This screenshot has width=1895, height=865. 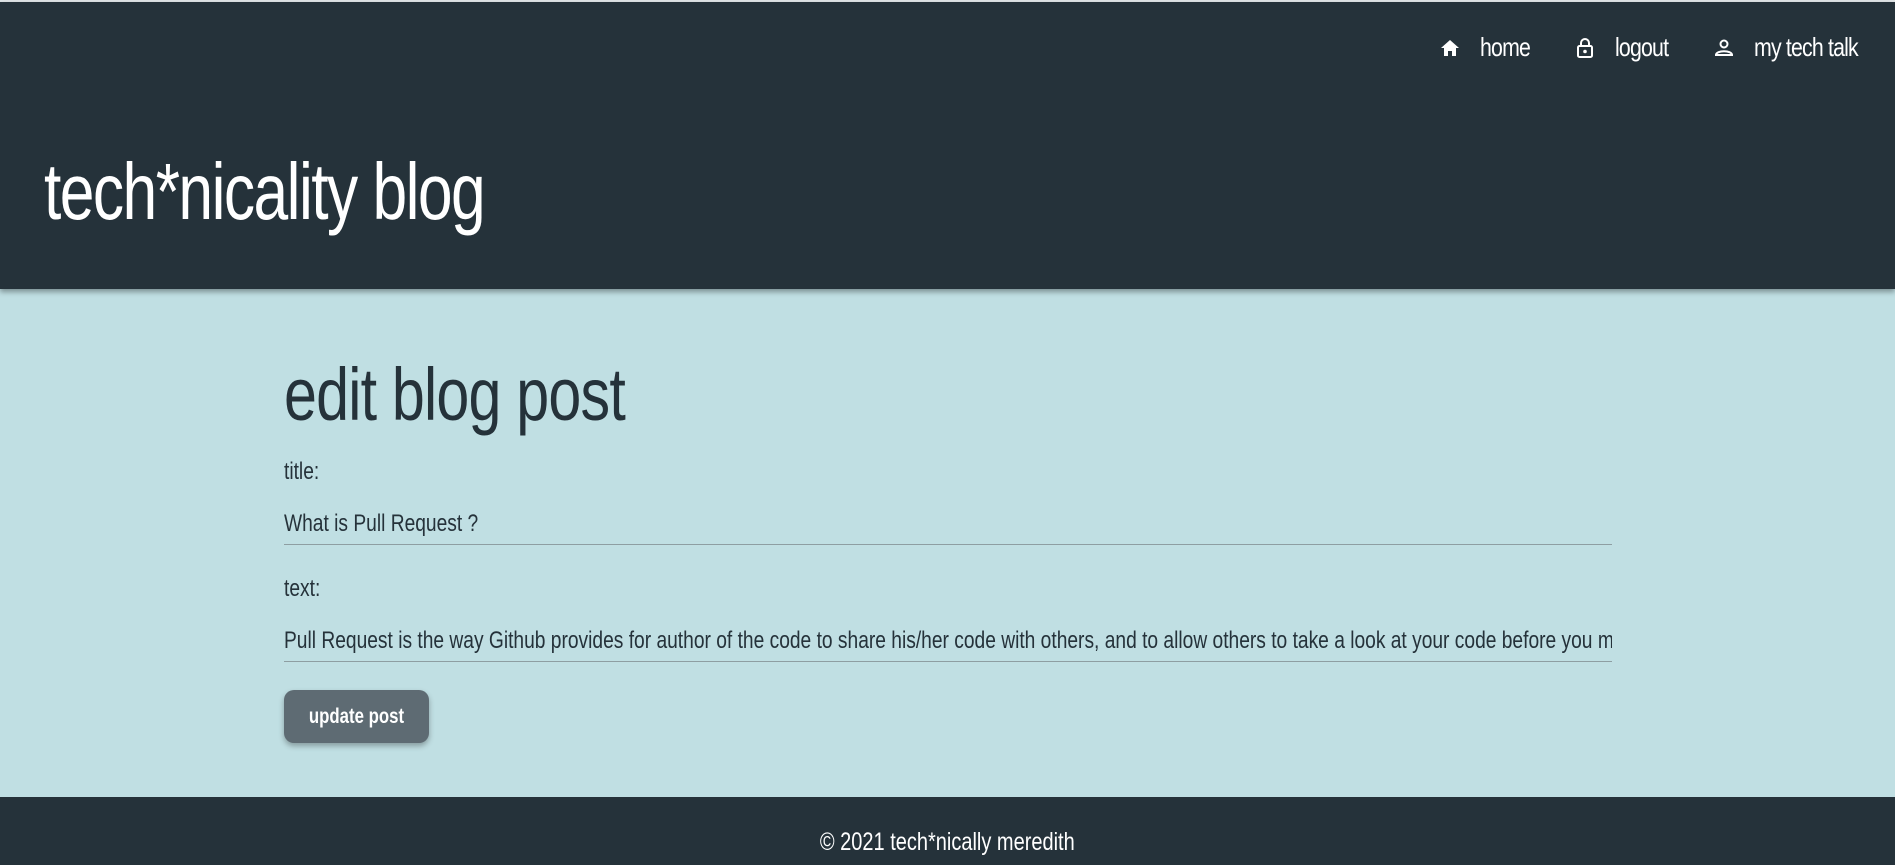 What do you see at coordinates (302, 471) in the screenshot?
I see `title-label: title:` at bounding box center [302, 471].